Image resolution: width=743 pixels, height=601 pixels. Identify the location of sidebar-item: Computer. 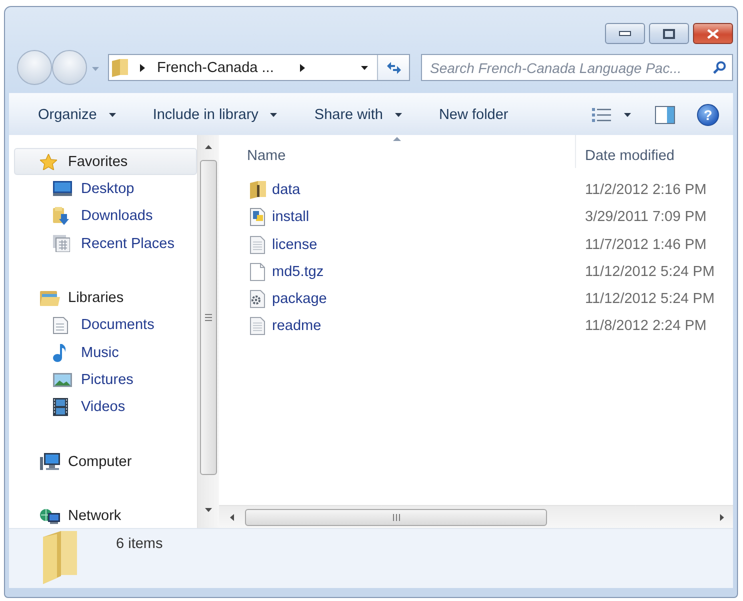
(86, 461).